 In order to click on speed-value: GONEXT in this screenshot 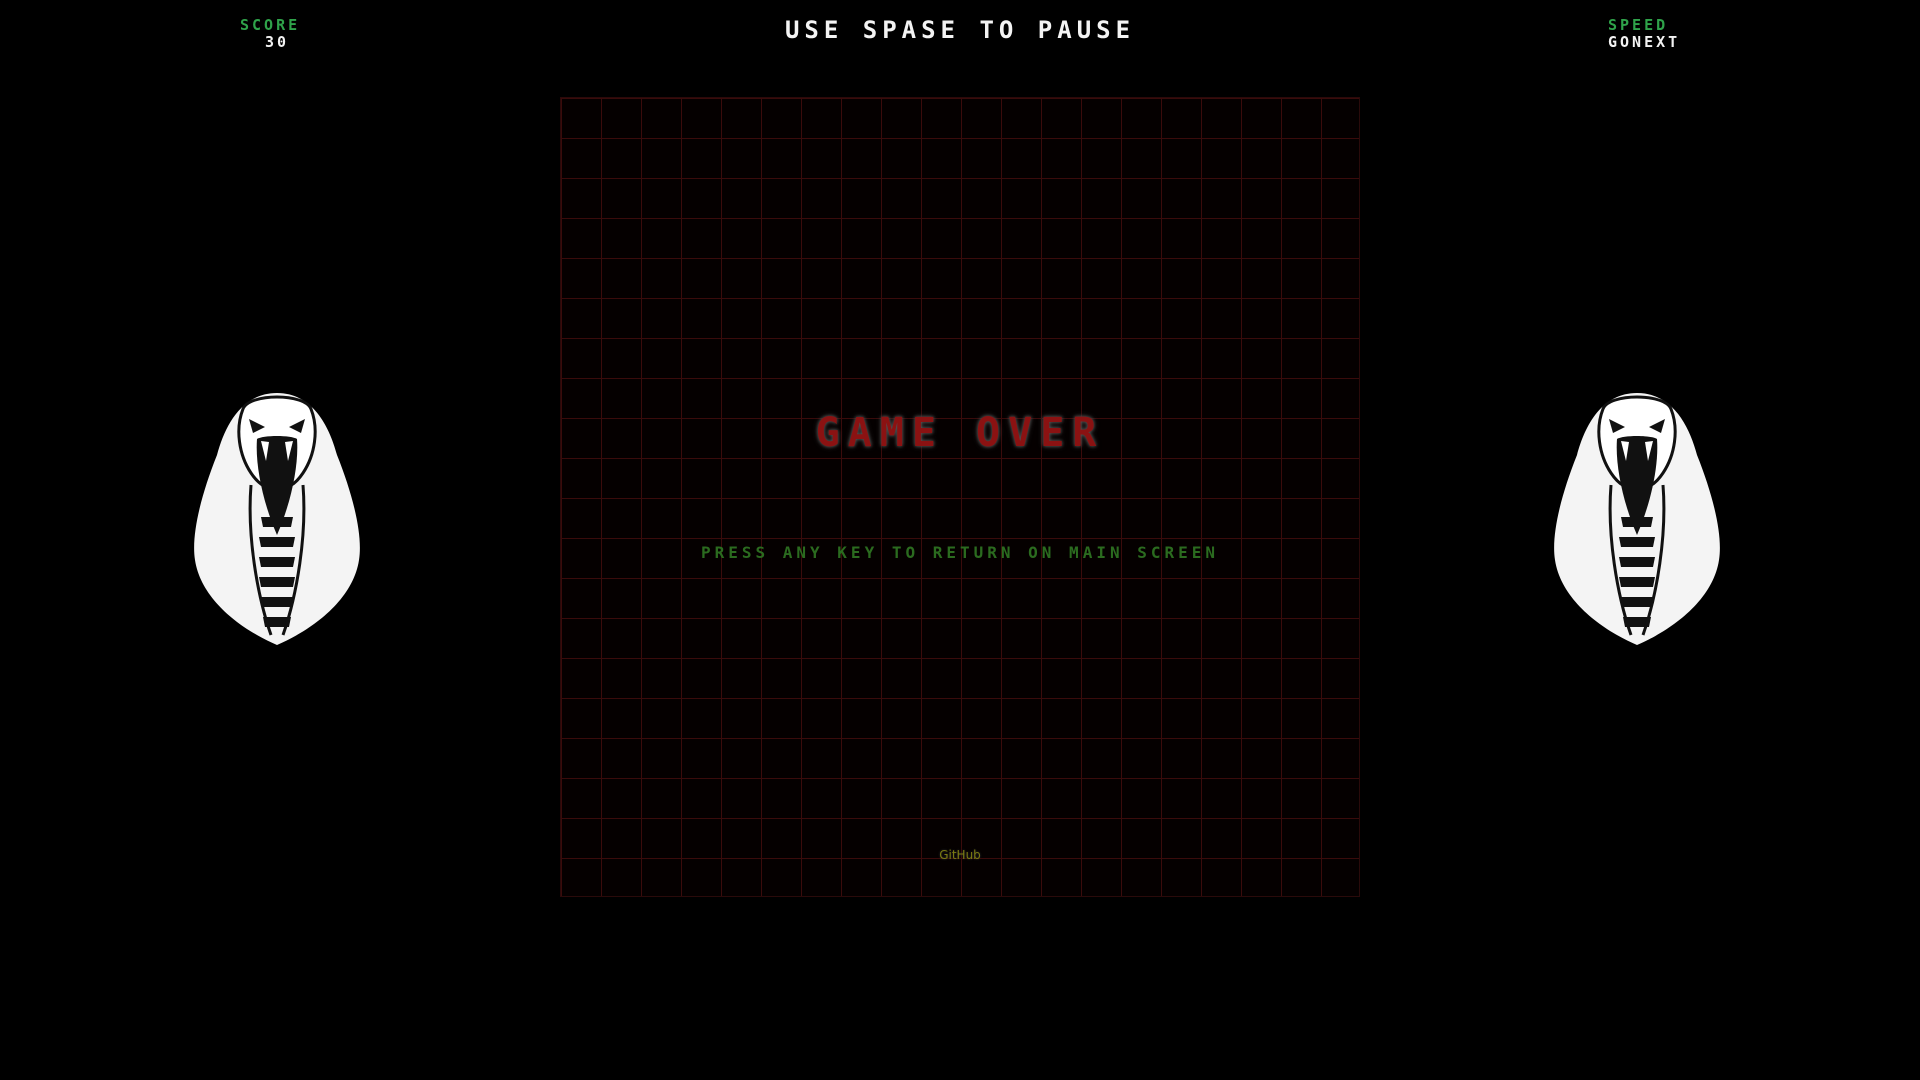, I will do `click(1644, 42)`.